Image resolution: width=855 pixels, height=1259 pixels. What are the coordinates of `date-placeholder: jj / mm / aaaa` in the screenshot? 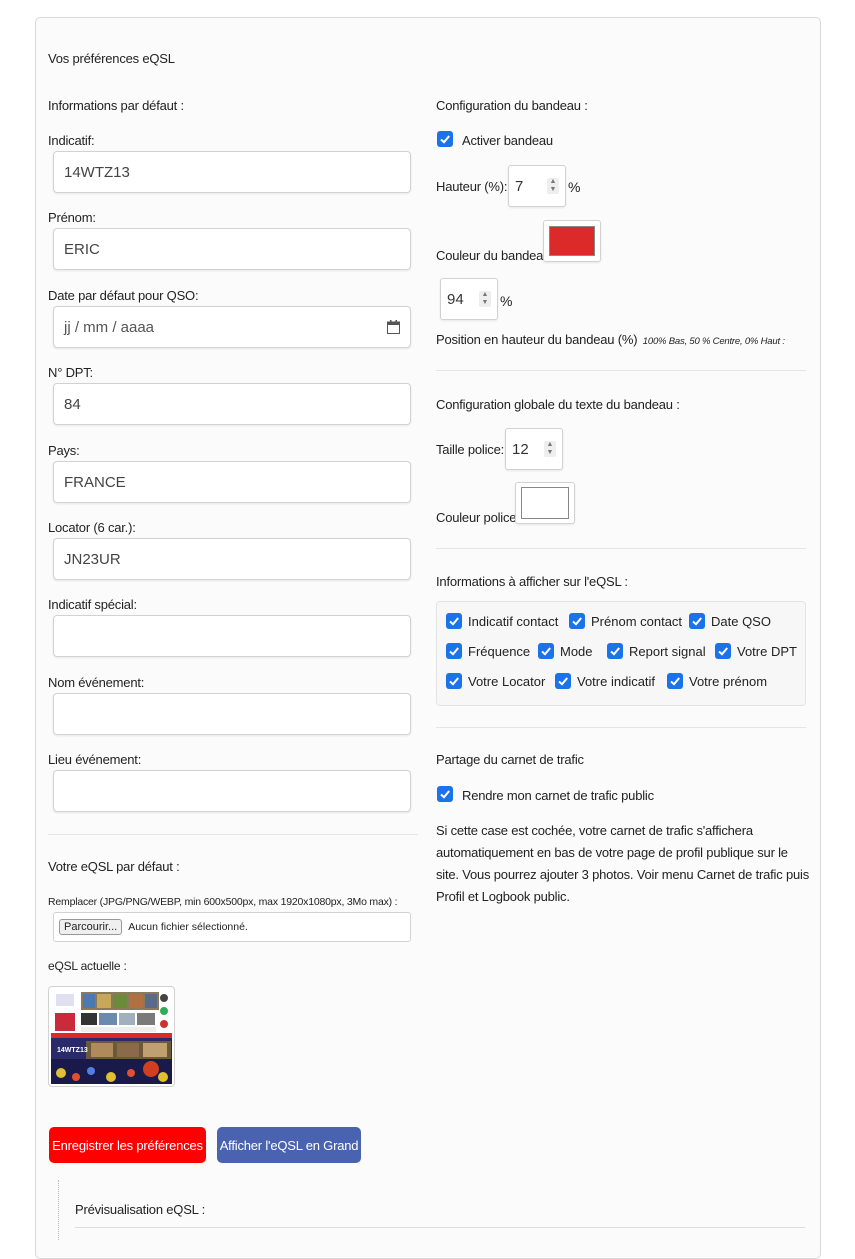 It's located at (109, 327).